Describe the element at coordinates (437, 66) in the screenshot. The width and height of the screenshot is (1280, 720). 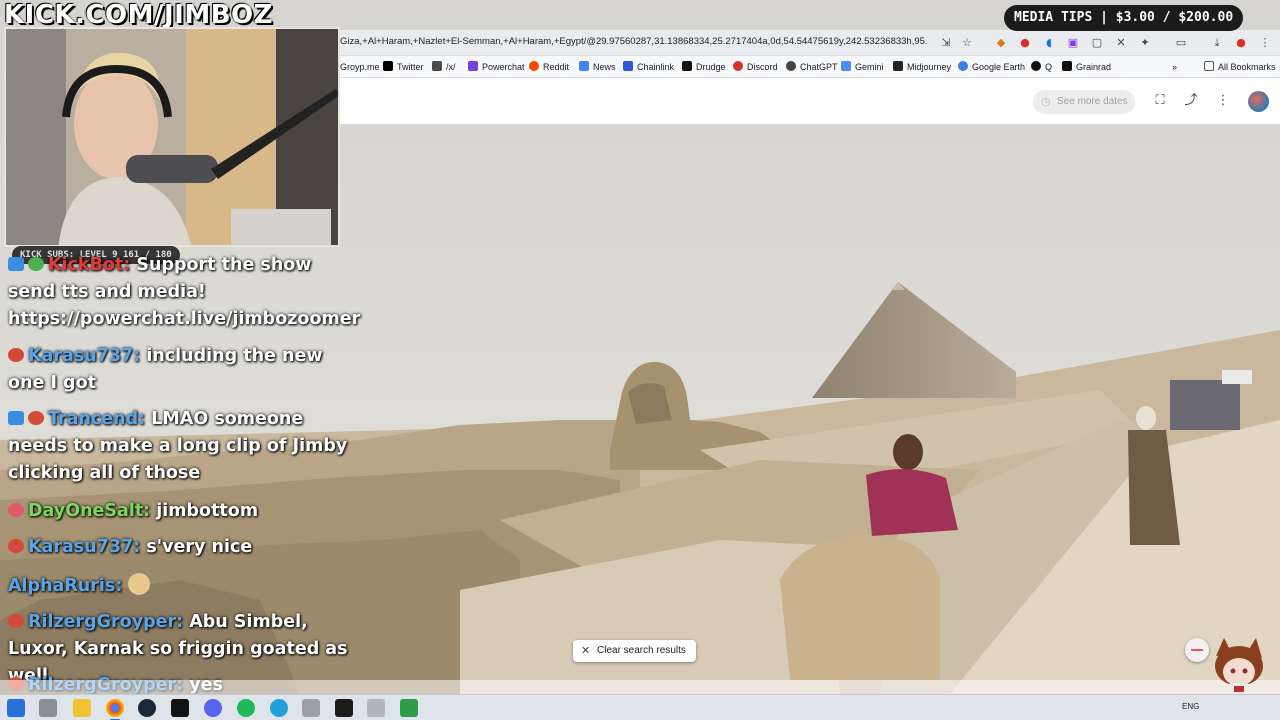
I see `board-icon` at that location.